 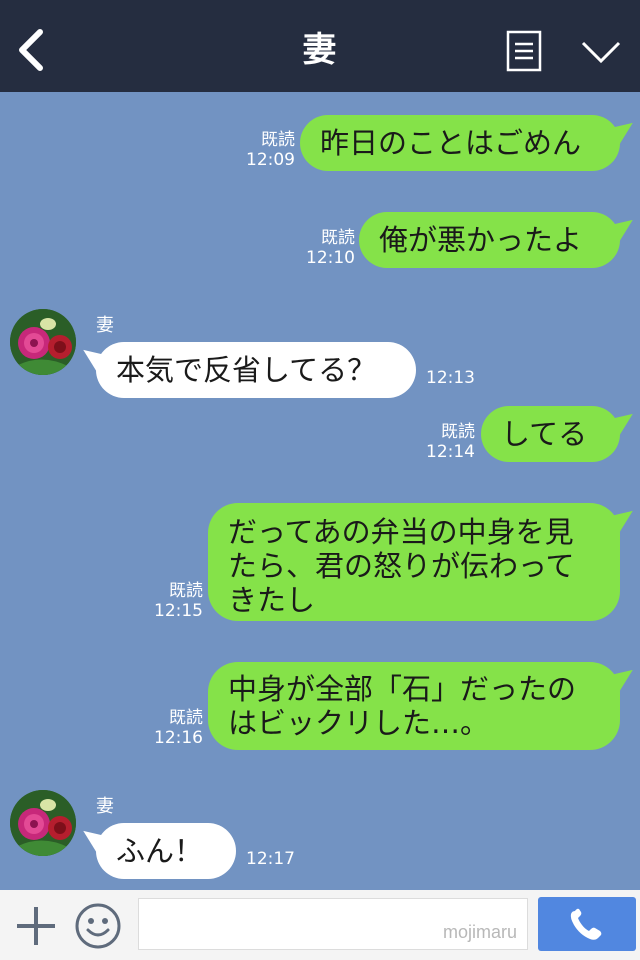 I want to click on message-bubble-outgoing: 昨日のことはごめん, so click(x=460, y=143).